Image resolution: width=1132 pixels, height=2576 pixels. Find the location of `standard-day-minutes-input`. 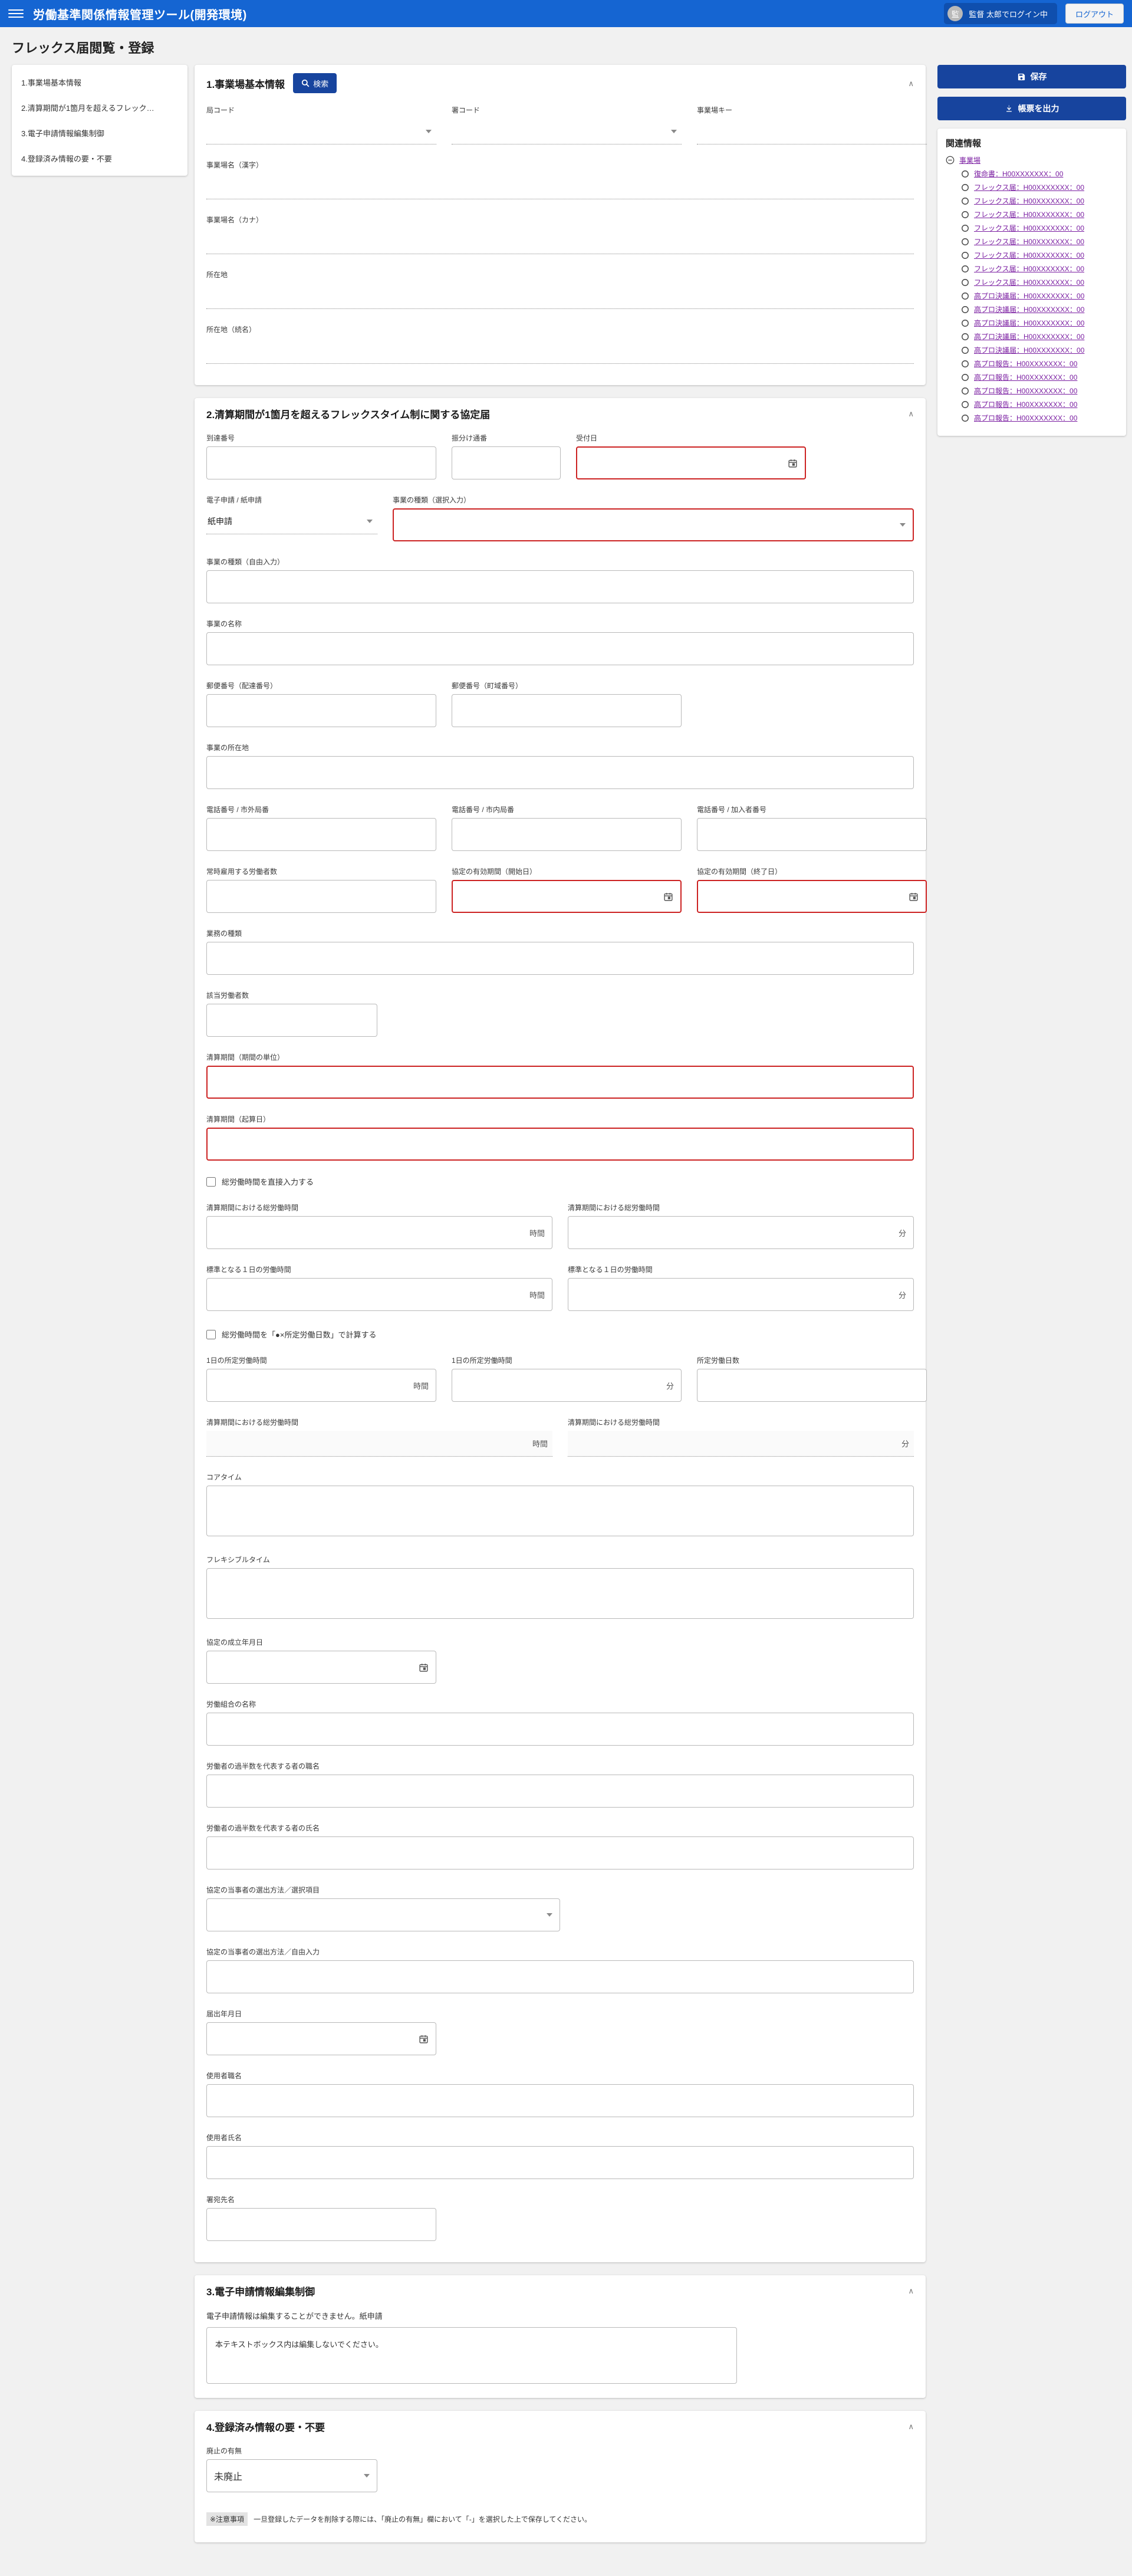

standard-day-minutes-input is located at coordinates (735, 1295).